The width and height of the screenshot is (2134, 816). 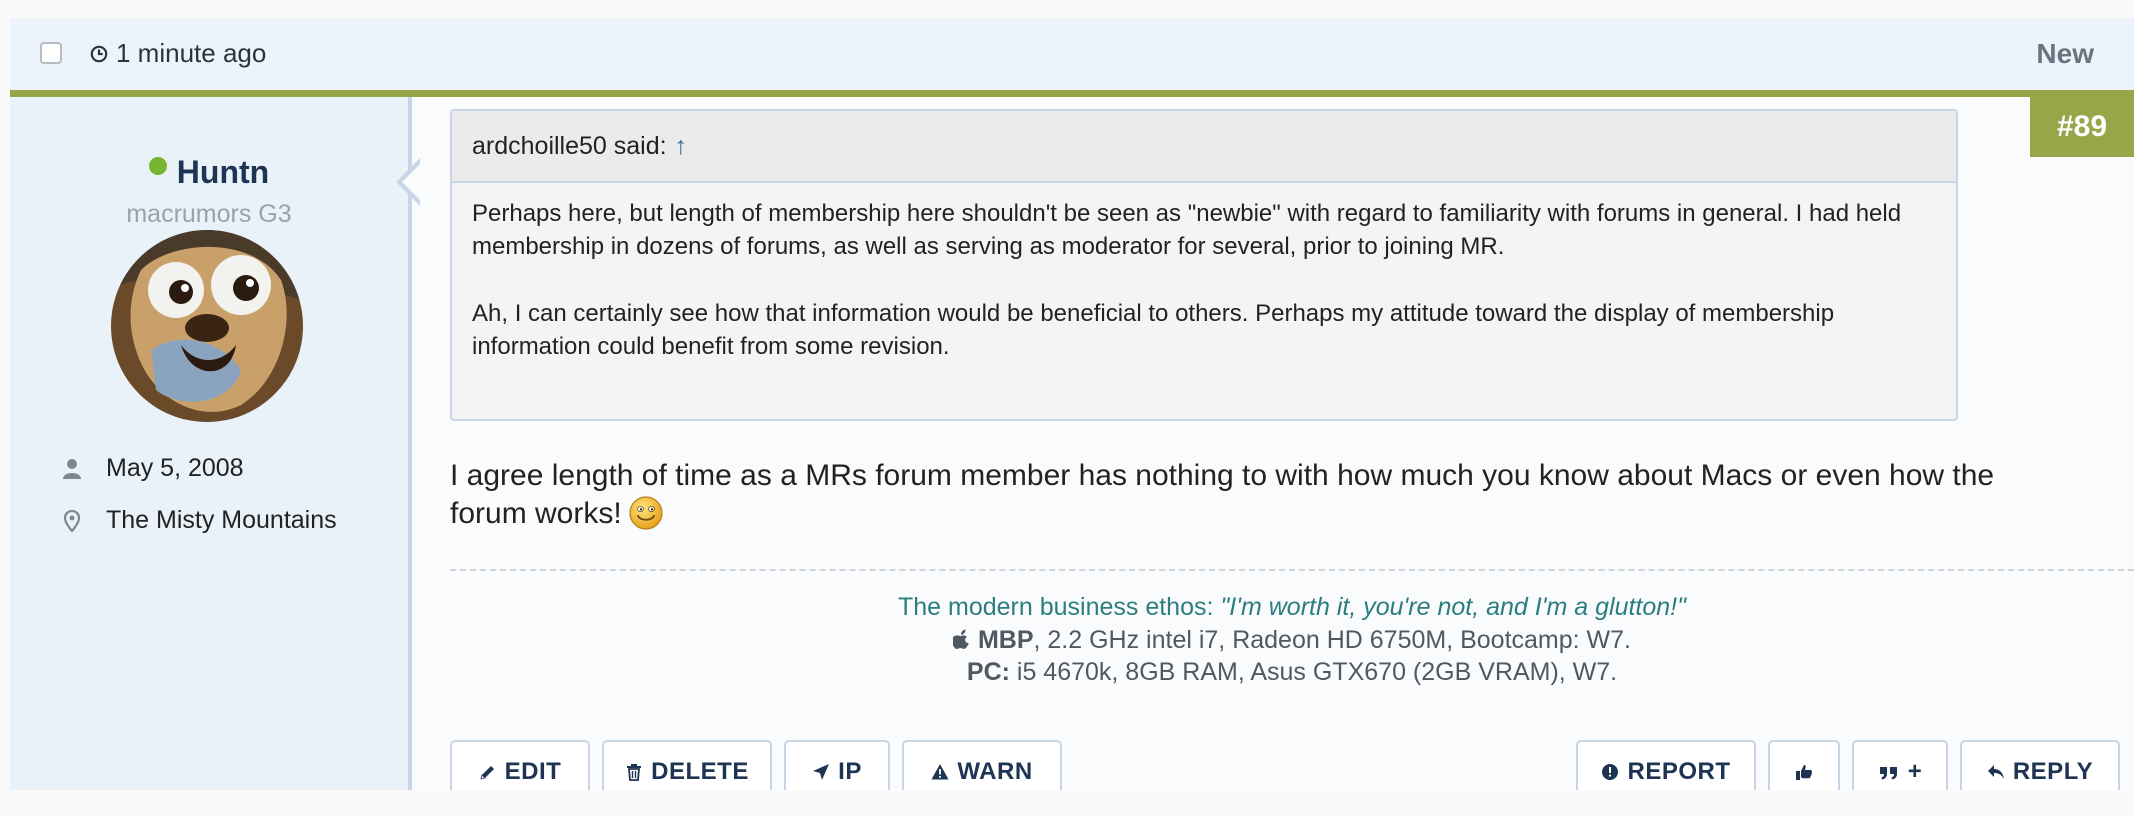 What do you see at coordinates (634, 772) in the screenshot?
I see `trash-icon` at bounding box center [634, 772].